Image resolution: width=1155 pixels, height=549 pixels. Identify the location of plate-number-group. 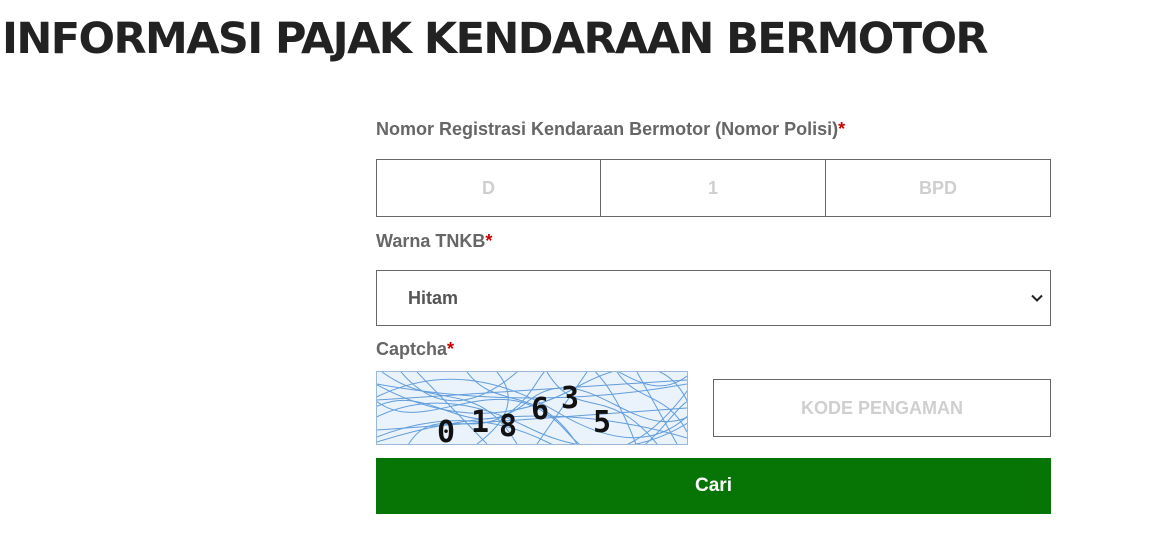
(713, 188).